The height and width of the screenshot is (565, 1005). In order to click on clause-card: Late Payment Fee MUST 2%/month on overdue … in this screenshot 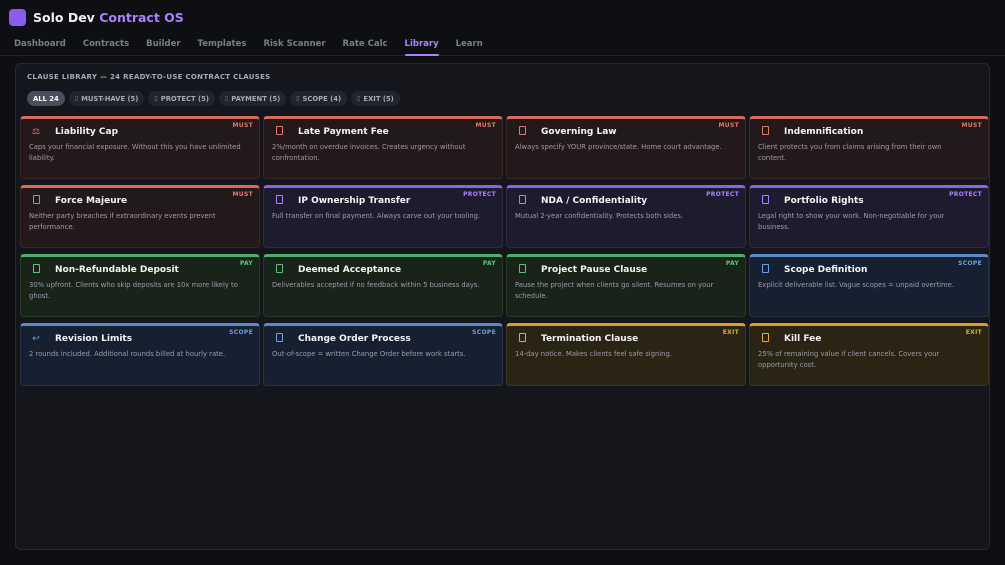, I will do `click(383, 147)`.